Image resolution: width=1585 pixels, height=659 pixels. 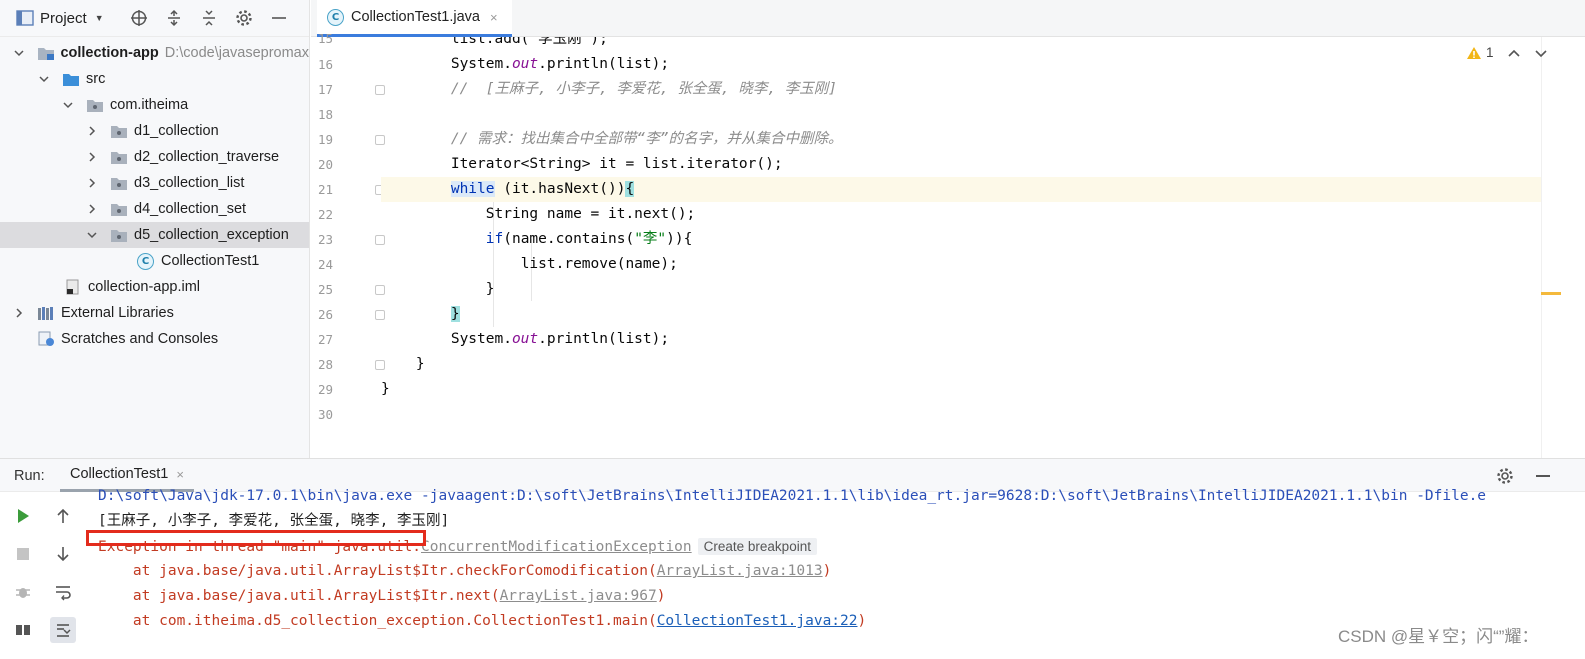 What do you see at coordinates (154, 105) in the screenshot?
I see `tree-item-com-itheima: com.itheima` at bounding box center [154, 105].